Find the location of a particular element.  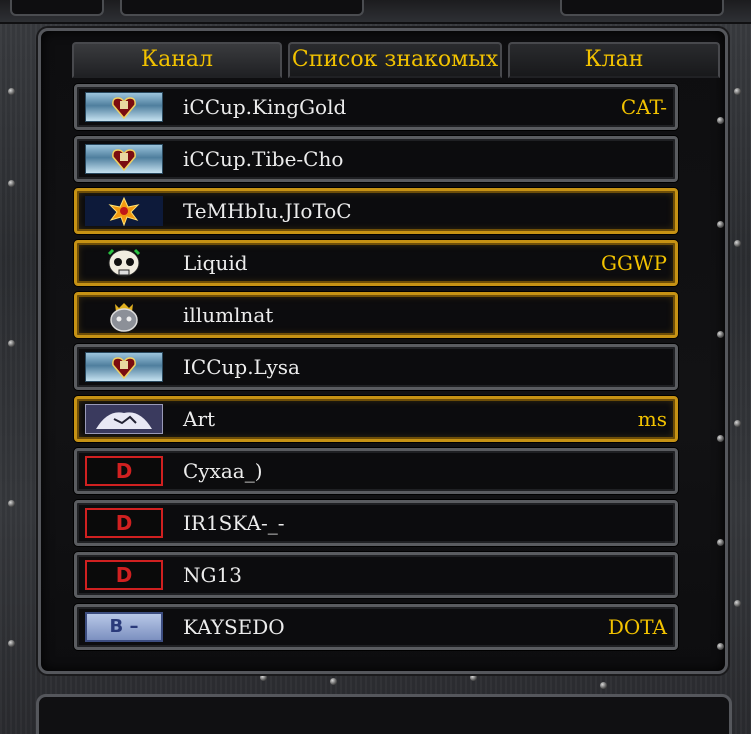

user-name: iCCup.Tibe-Cho is located at coordinates (263, 159).